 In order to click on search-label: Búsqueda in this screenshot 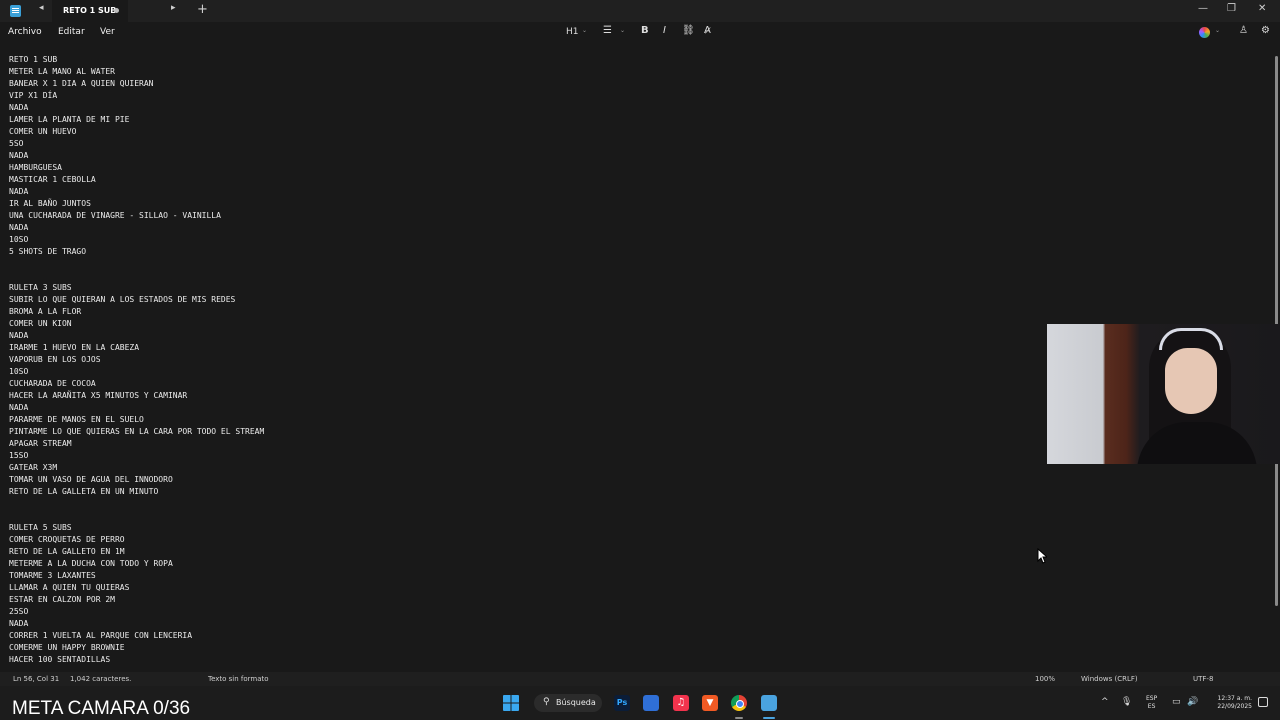, I will do `click(576, 702)`.